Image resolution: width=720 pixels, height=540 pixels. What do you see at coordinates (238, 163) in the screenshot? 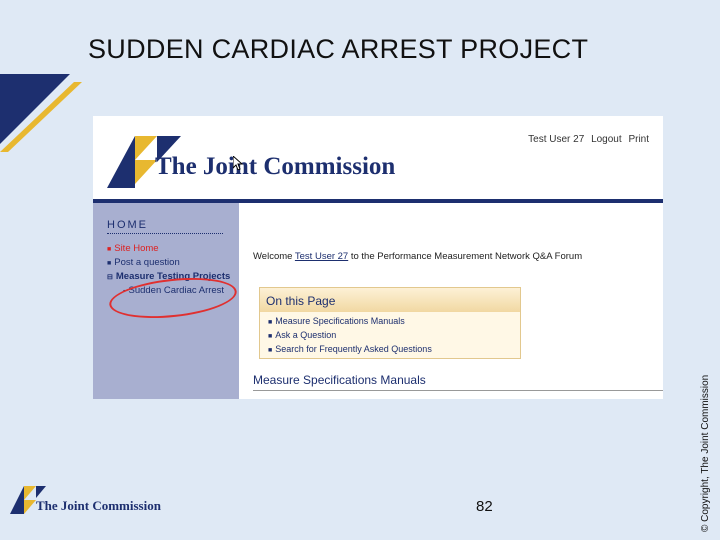
I see `cursor-icon` at bounding box center [238, 163].